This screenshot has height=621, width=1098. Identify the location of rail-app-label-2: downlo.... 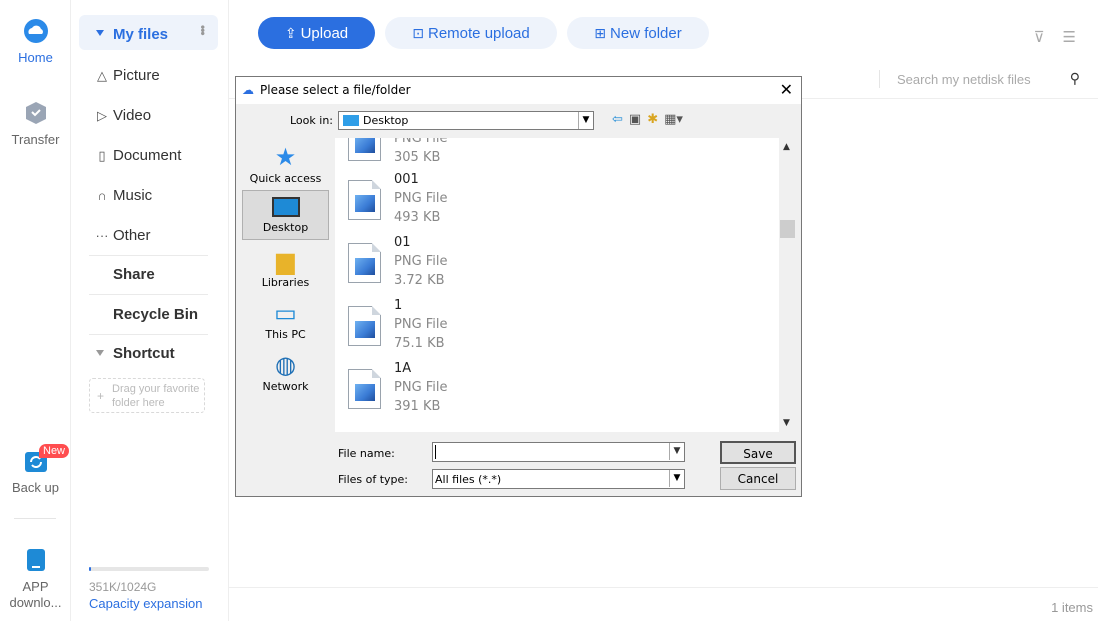
(35, 602).